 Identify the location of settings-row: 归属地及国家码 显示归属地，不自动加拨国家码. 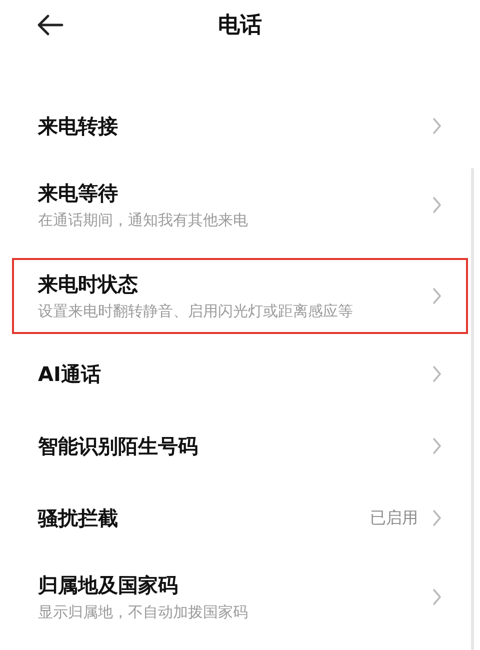
(240, 597).